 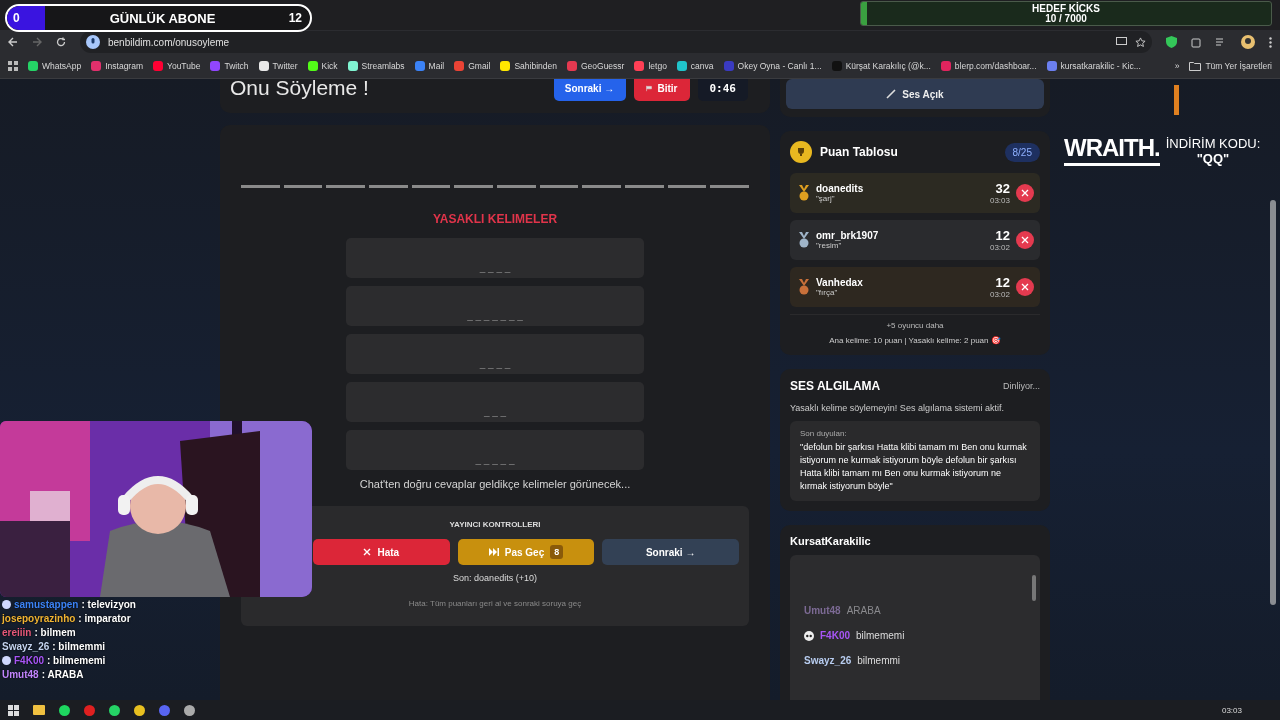 What do you see at coordinates (1195, 66) in the screenshot?
I see `folder-icon` at bounding box center [1195, 66].